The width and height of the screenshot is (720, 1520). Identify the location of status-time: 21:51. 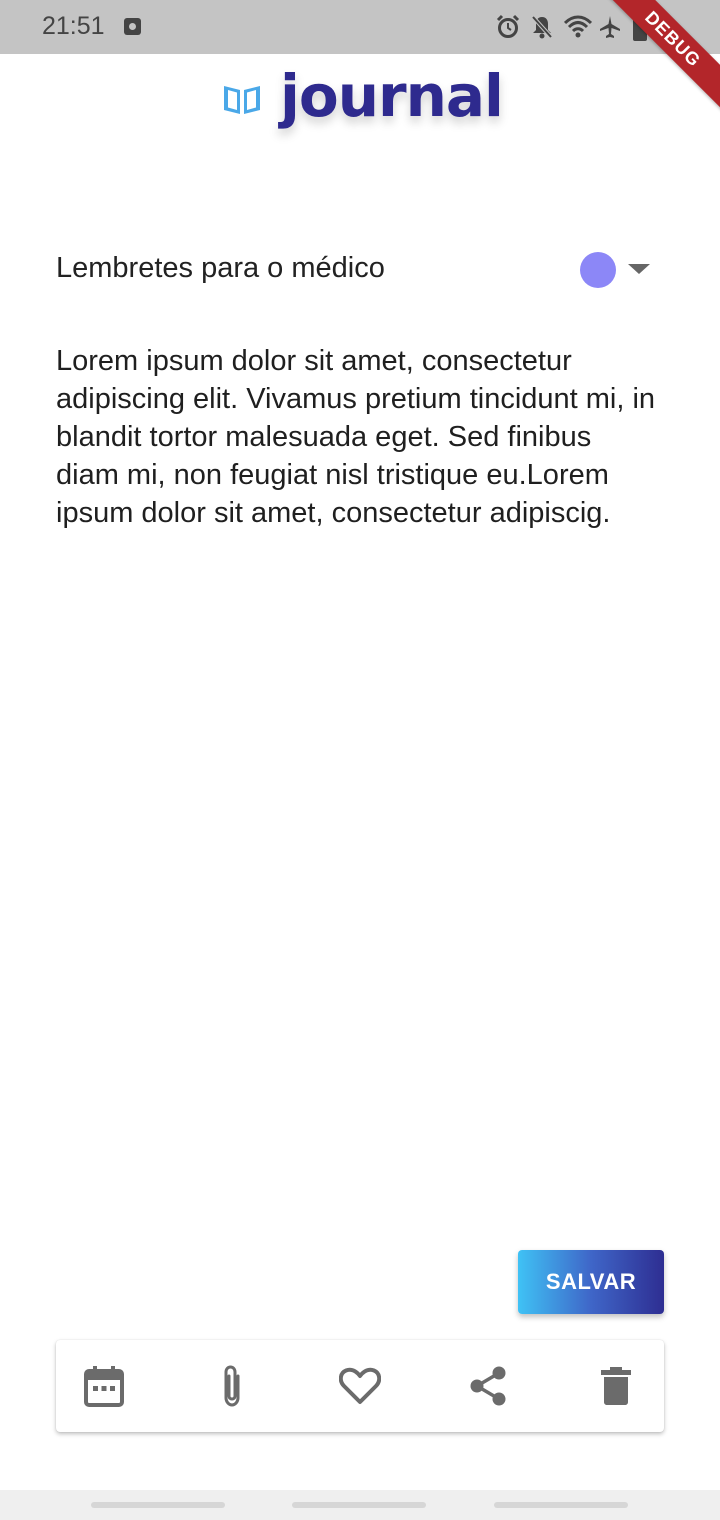
(73, 26).